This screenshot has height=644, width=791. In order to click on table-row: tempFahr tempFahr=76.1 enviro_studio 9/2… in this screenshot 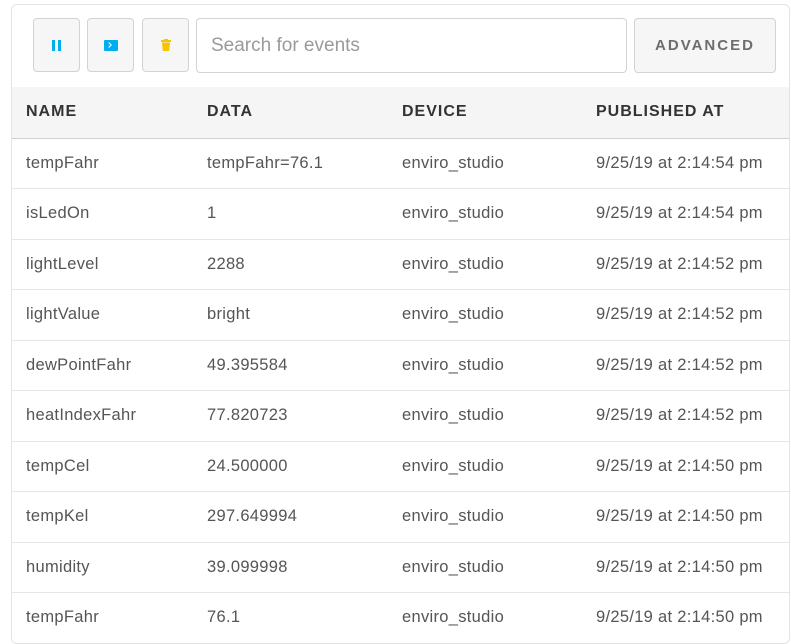, I will do `click(400, 163)`.